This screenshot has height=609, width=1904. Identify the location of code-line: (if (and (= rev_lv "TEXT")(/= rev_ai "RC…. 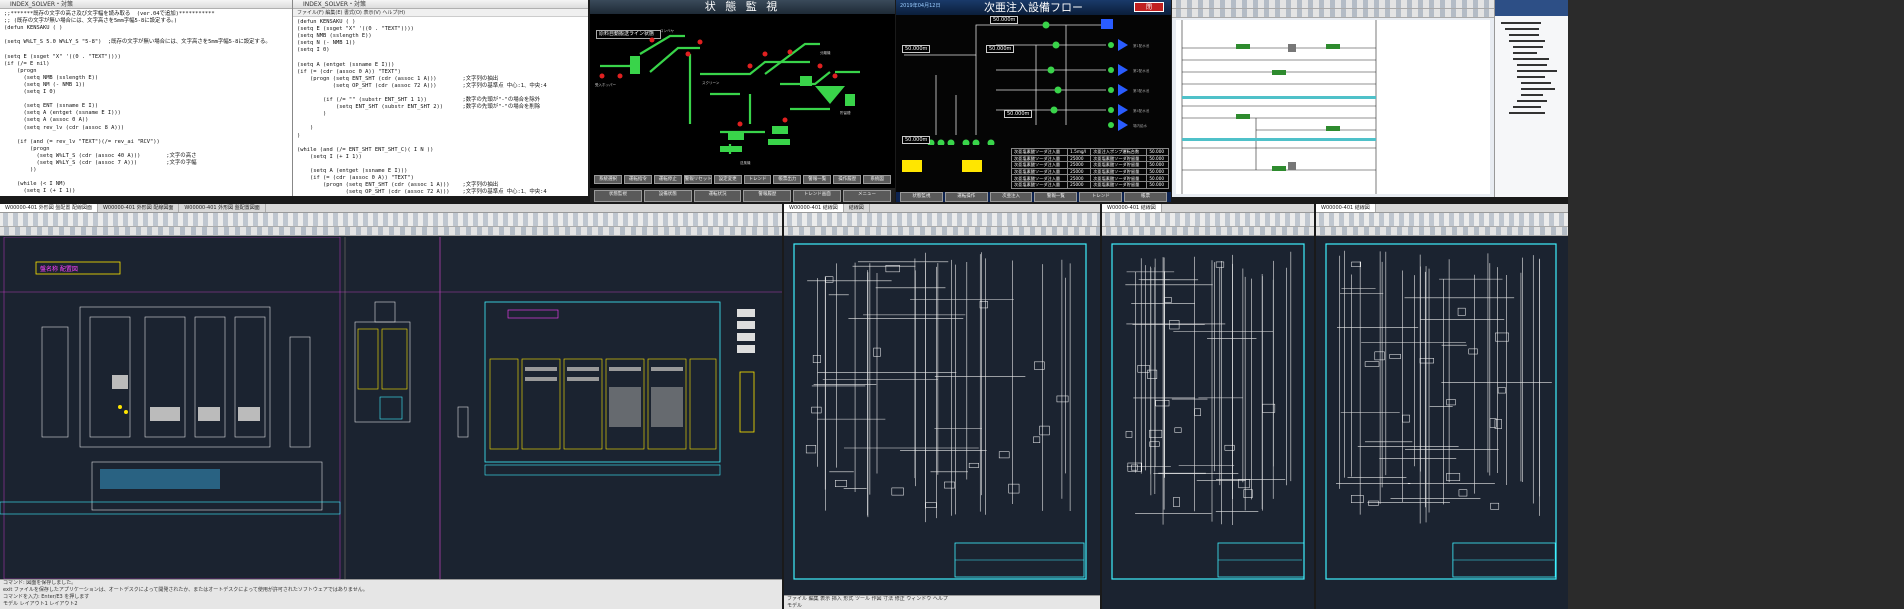
(82, 141).